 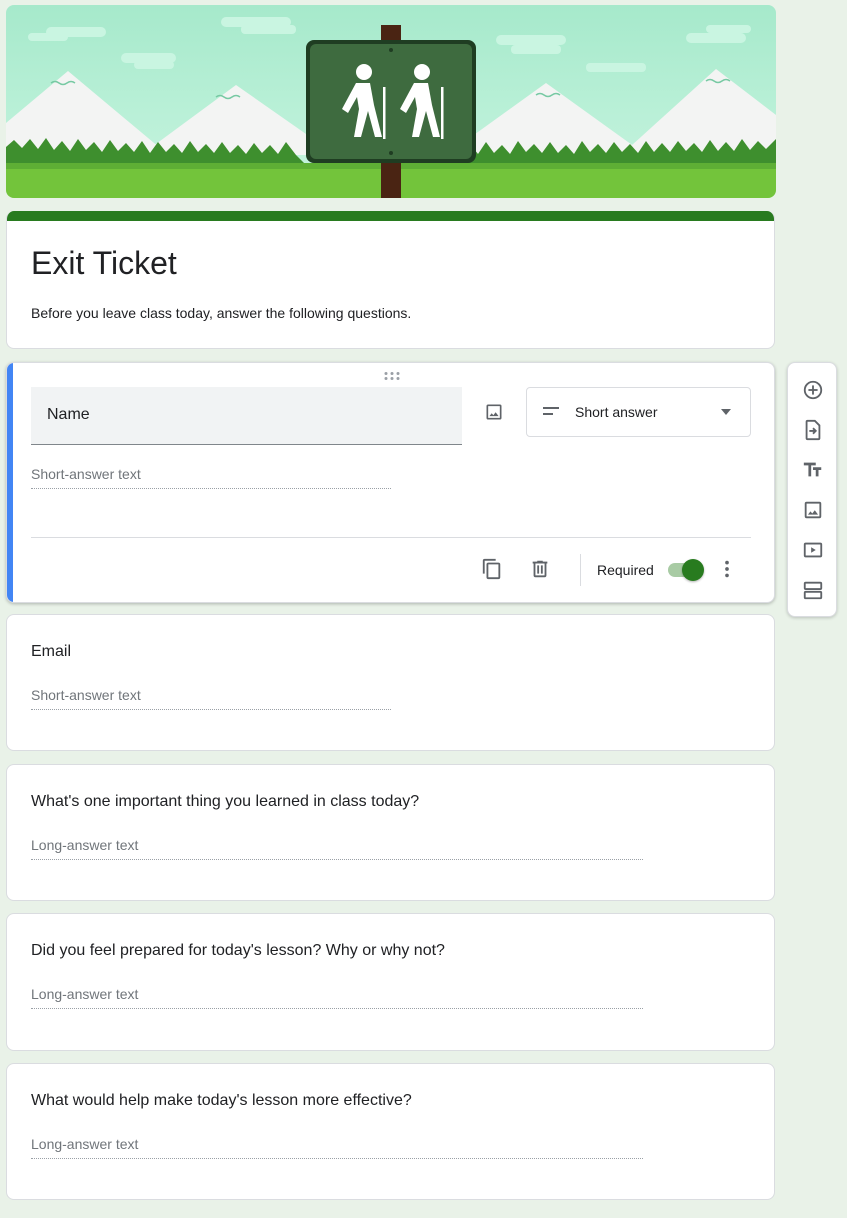 What do you see at coordinates (391, 537) in the screenshot?
I see `card-footer-divider` at bounding box center [391, 537].